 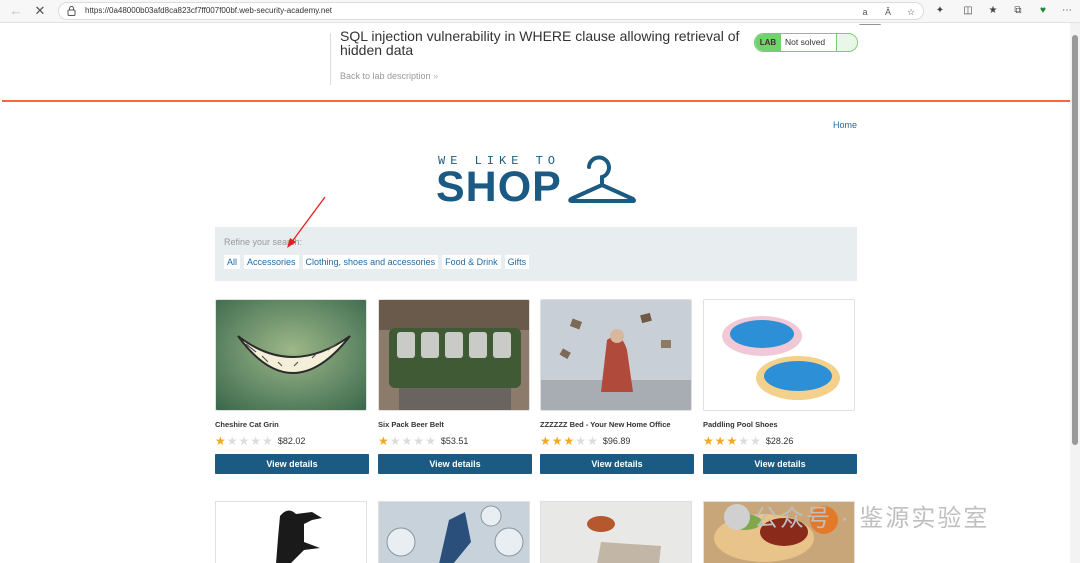 What do you see at coordinates (436, 76) in the screenshot?
I see `chevron-right-icon: »` at bounding box center [436, 76].